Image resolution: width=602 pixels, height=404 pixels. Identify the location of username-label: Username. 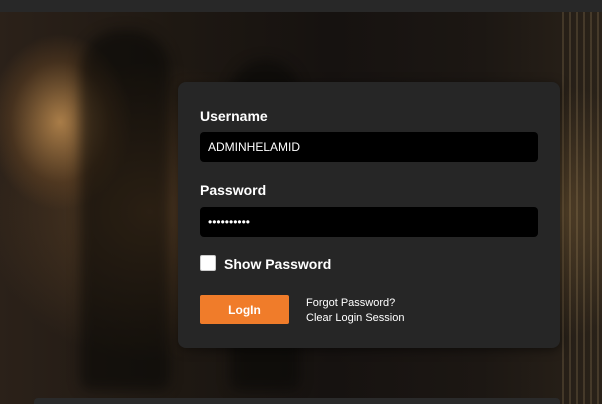
(234, 116).